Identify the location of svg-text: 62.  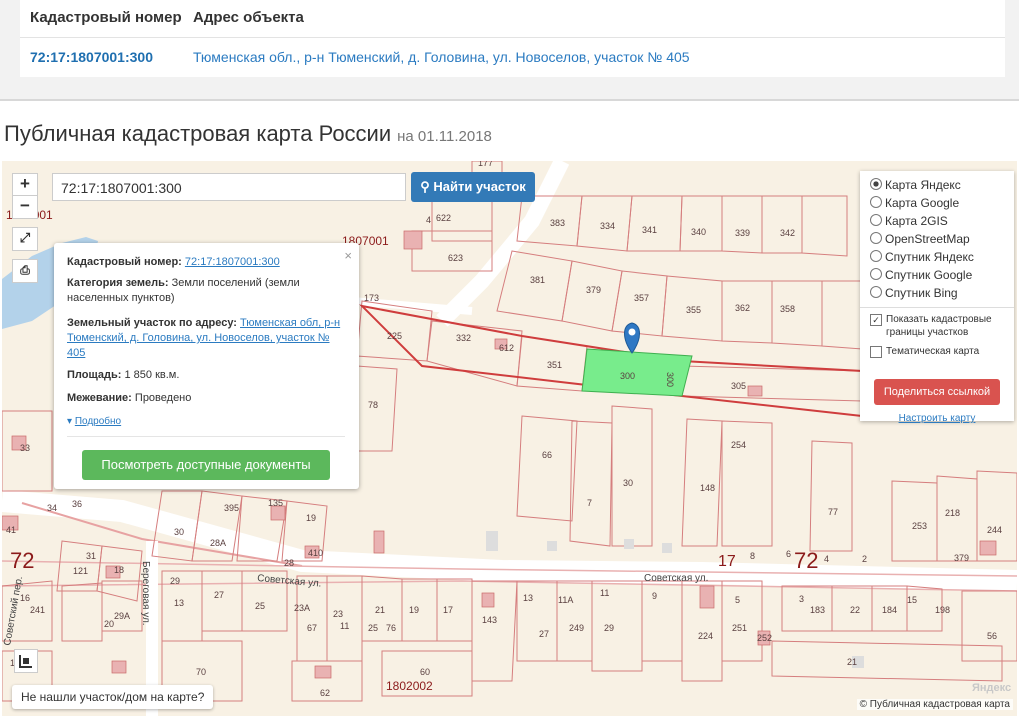
(325, 693).